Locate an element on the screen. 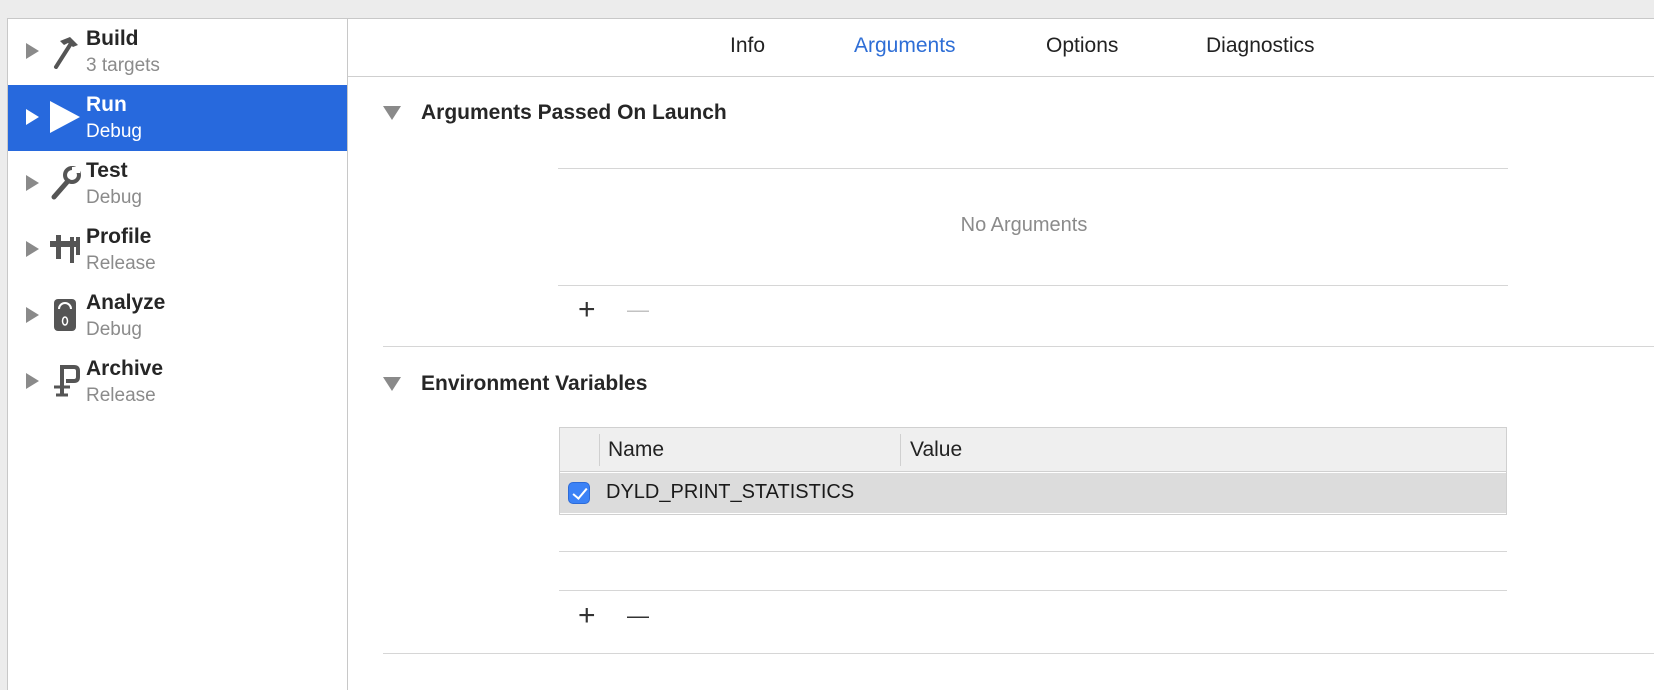 The image size is (1654, 690). tab-diagnostics: Diagnostics is located at coordinates (1260, 46).